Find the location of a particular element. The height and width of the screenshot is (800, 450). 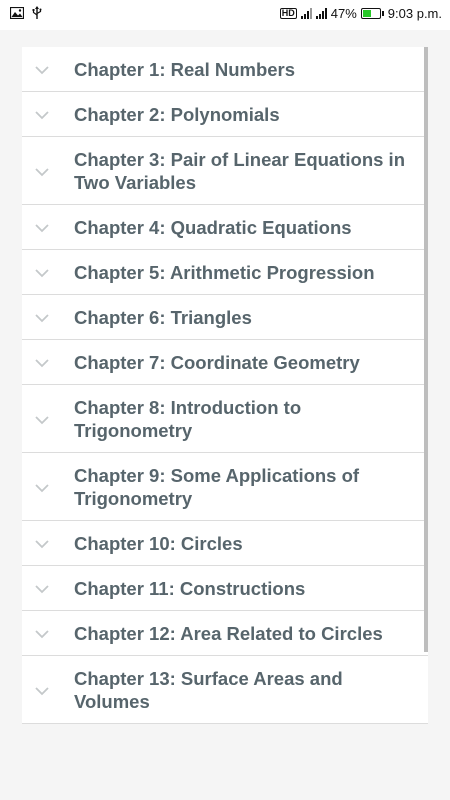

status-bar-right: HD 47% 9:03 p.m. is located at coordinates (360, 13).